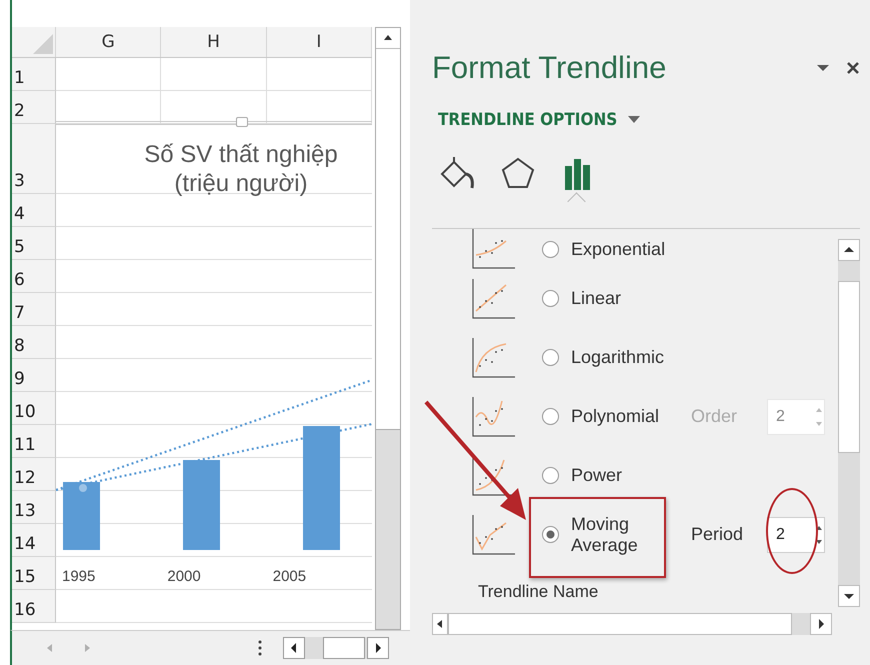 The image size is (870, 665). What do you see at coordinates (214, 42) in the screenshot?
I see `column-header: H` at bounding box center [214, 42].